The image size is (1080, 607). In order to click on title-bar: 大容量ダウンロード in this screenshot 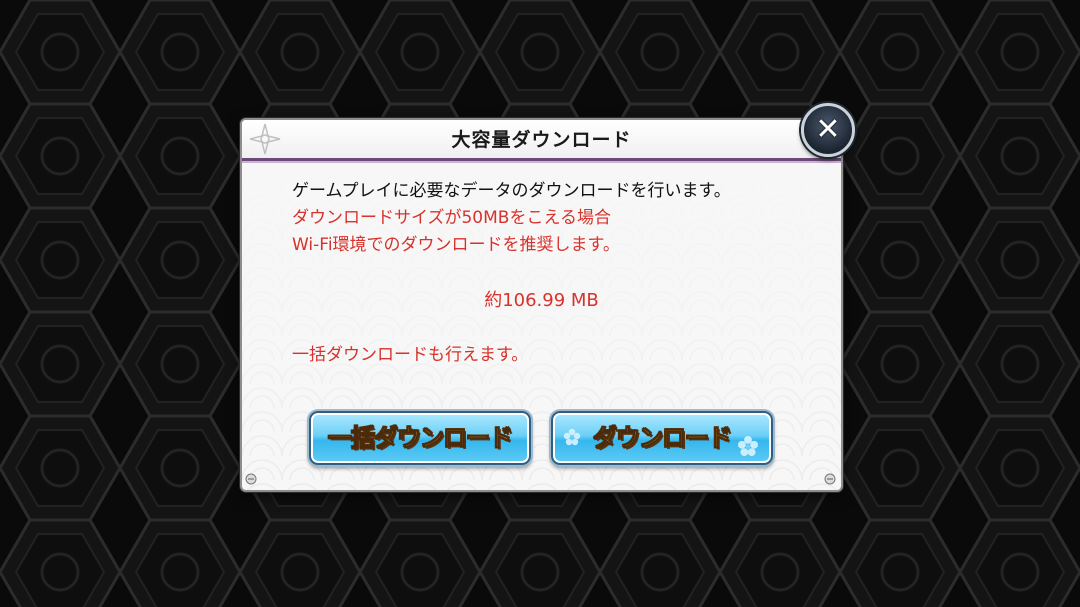, I will do `click(541, 140)`.